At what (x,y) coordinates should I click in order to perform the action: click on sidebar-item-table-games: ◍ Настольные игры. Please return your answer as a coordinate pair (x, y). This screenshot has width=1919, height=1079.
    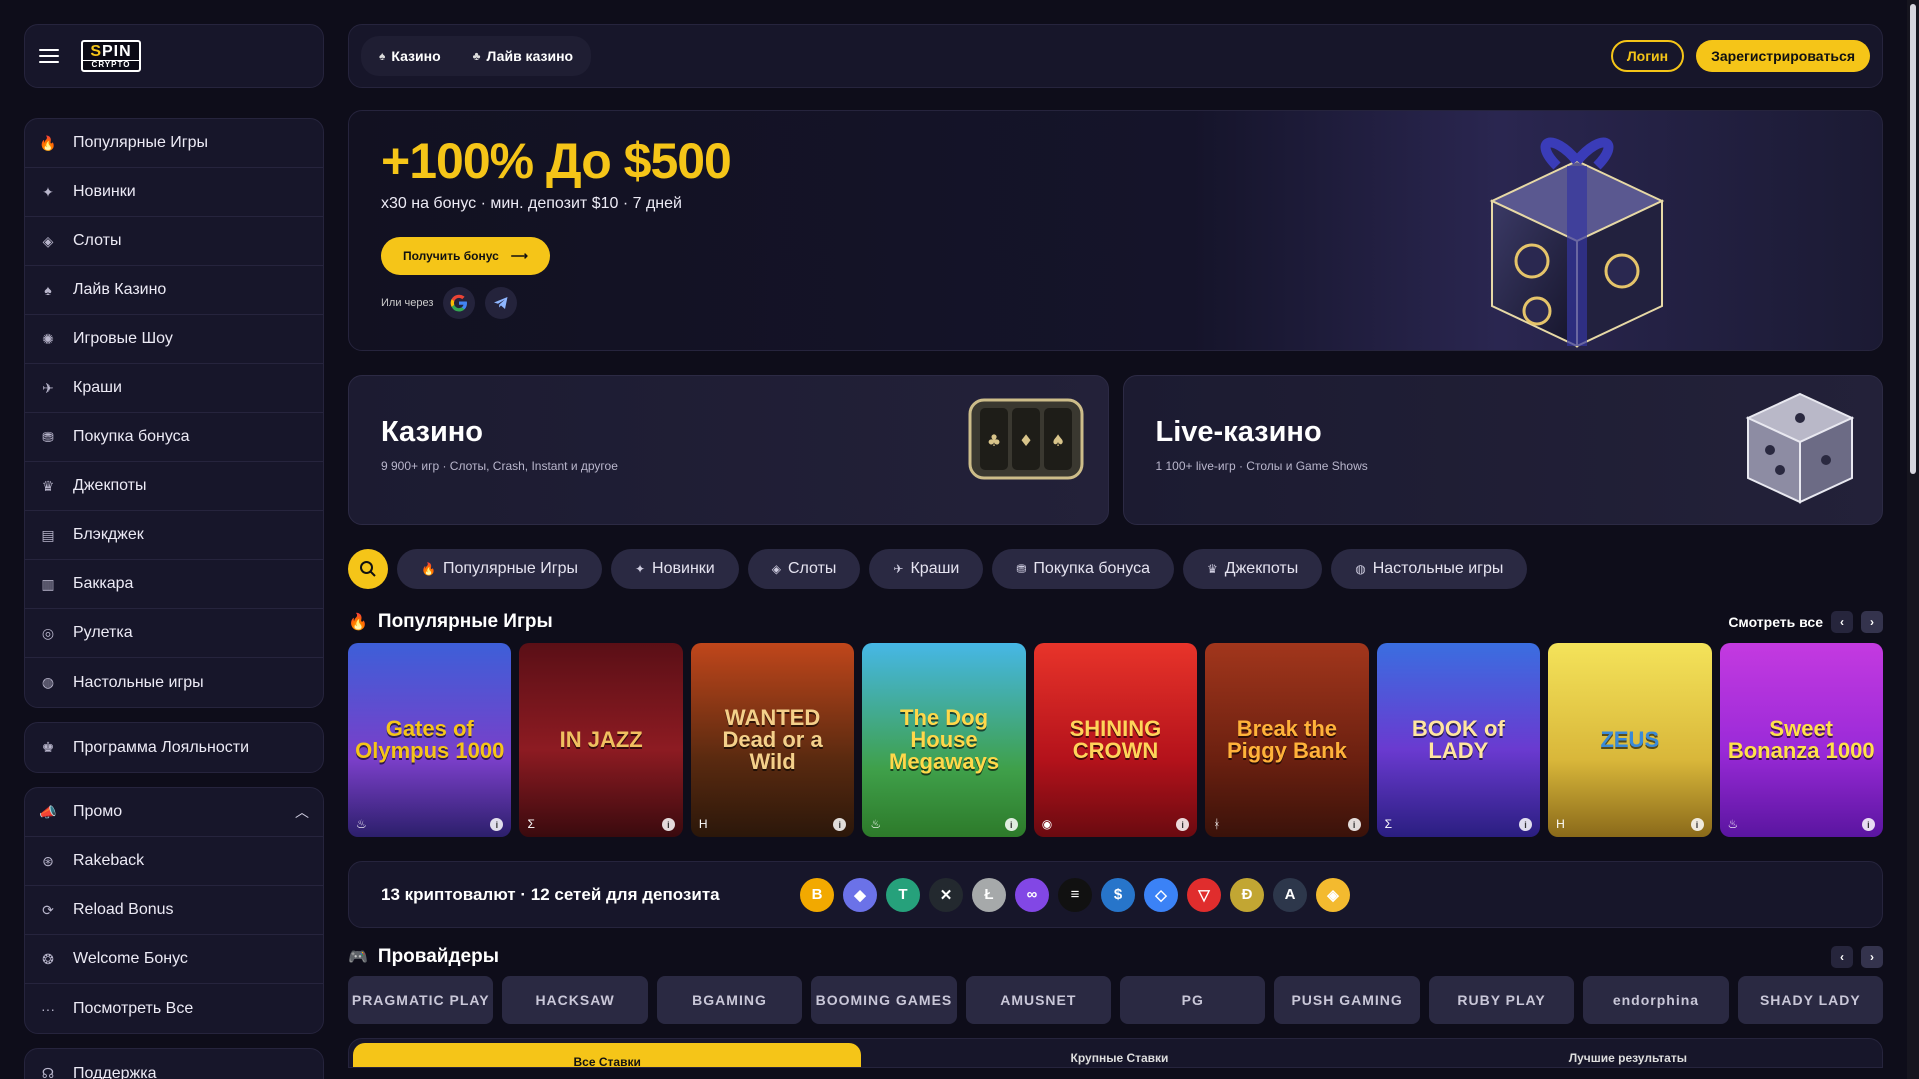
    Looking at the image, I should click on (174, 682).